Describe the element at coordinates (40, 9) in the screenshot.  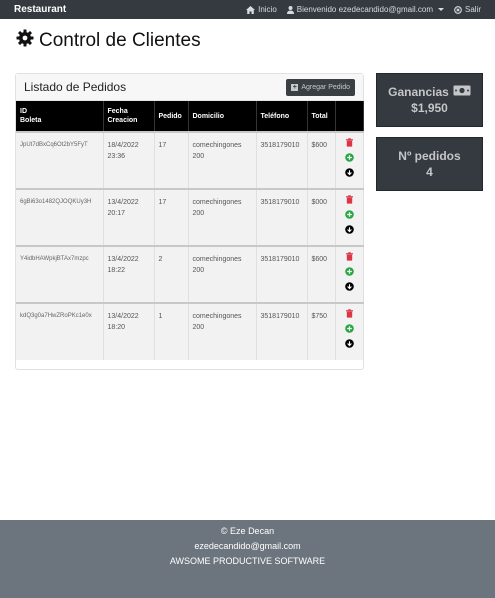
I see `brand-link: Restaurant` at that location.